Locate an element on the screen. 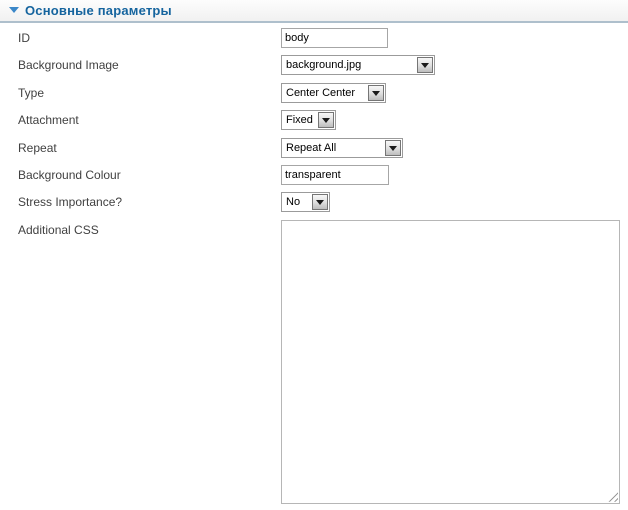  form-row-attachment: Attachment Fixed is located at coordinates (314, 120).